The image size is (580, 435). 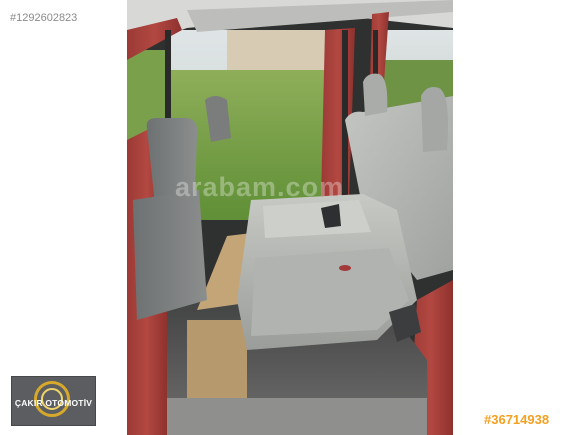 I want to click on dealer-name: ÇAKIR OTOMOTİV, so click(x=53, y=403).